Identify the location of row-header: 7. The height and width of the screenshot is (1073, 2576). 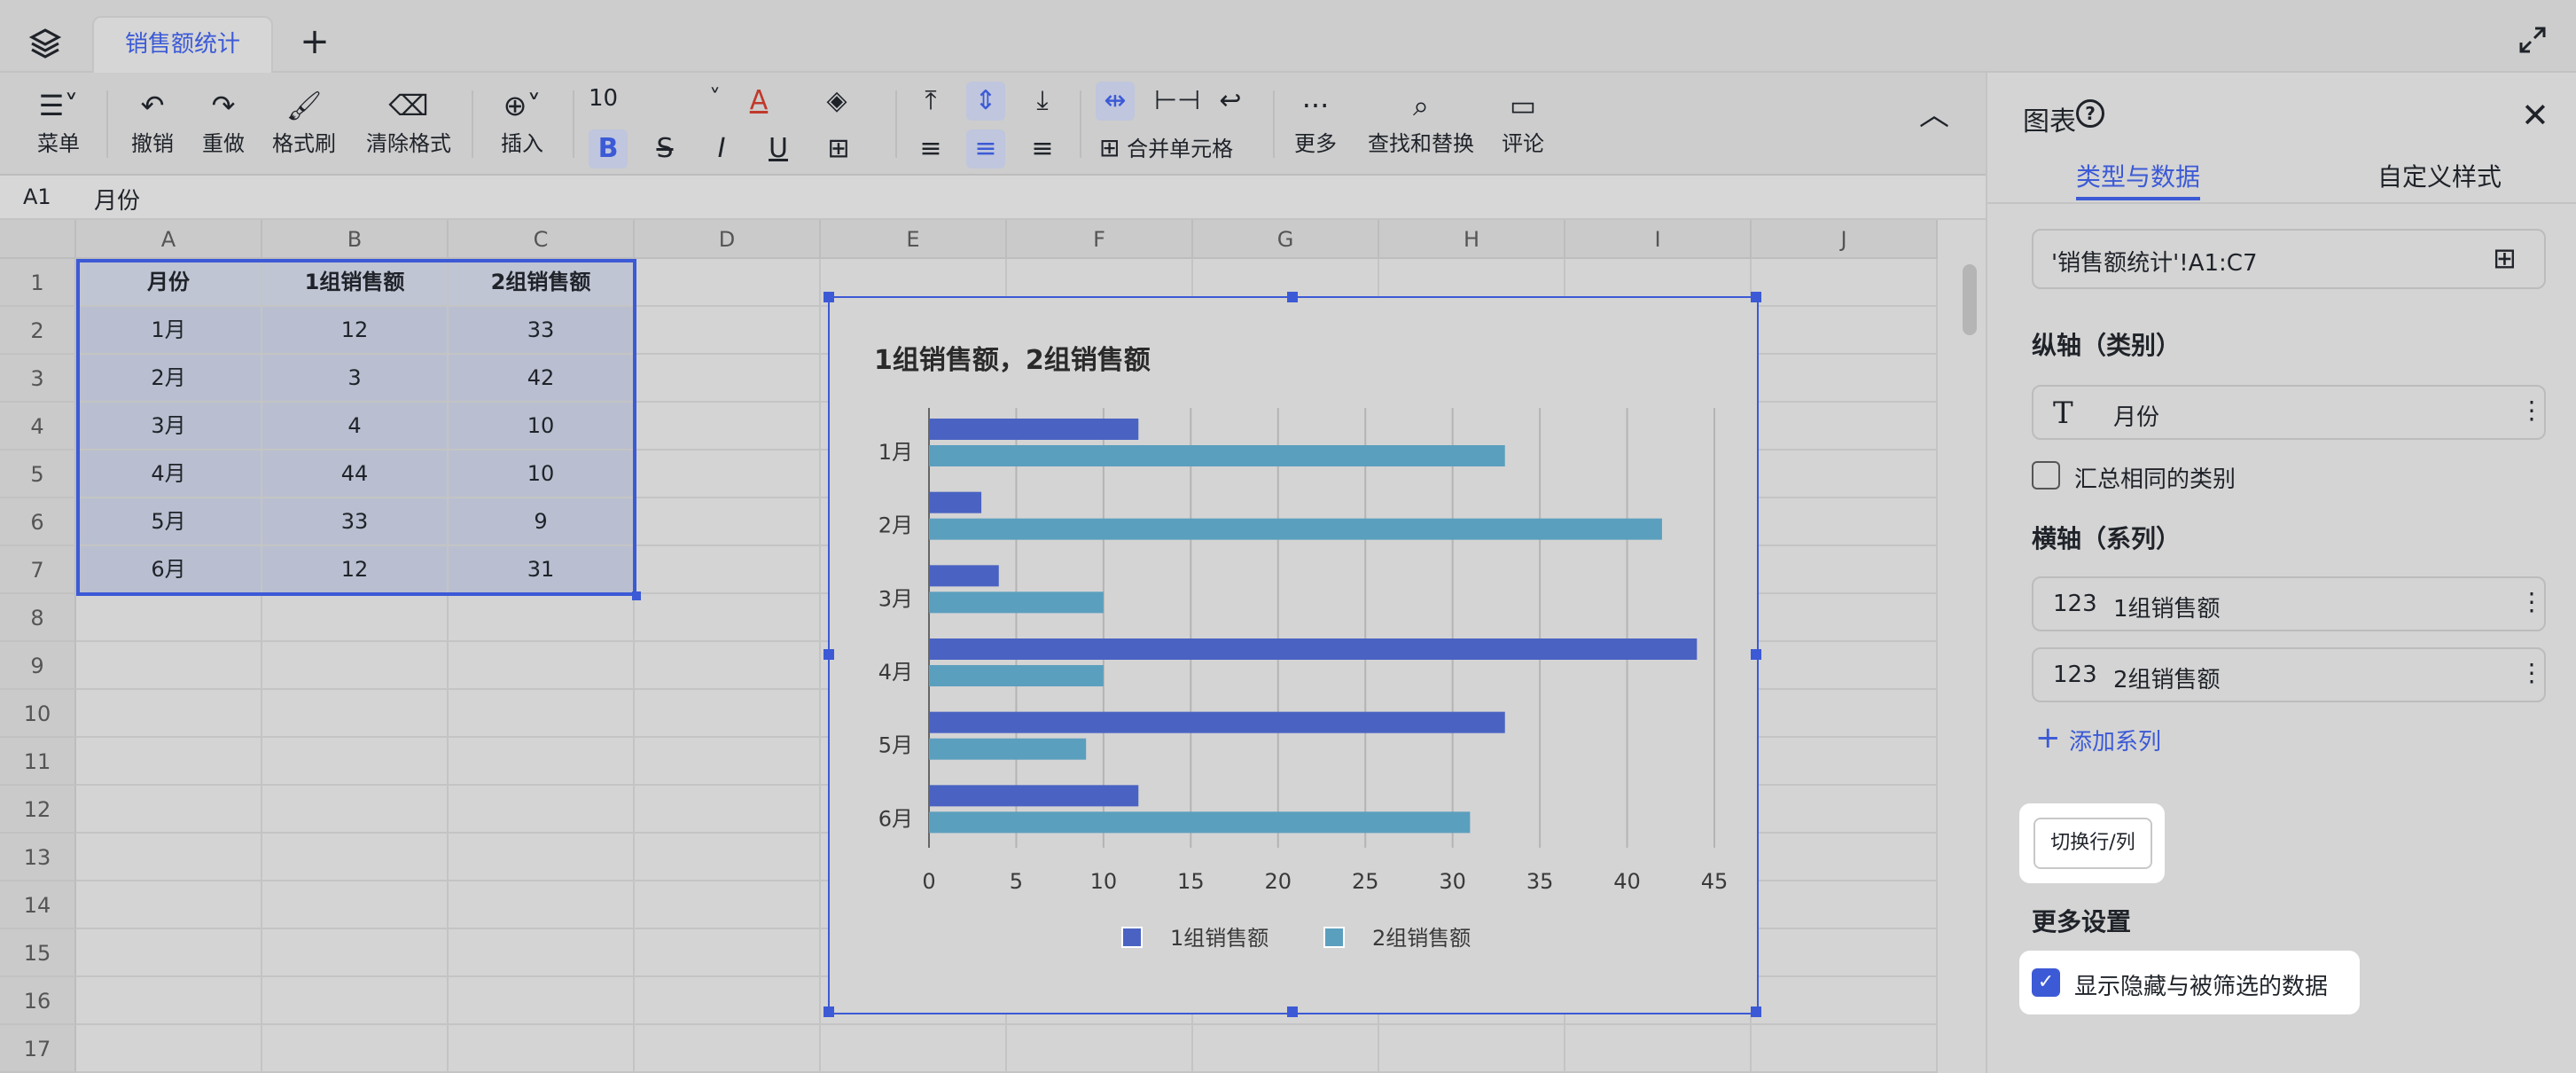
(38, 570).